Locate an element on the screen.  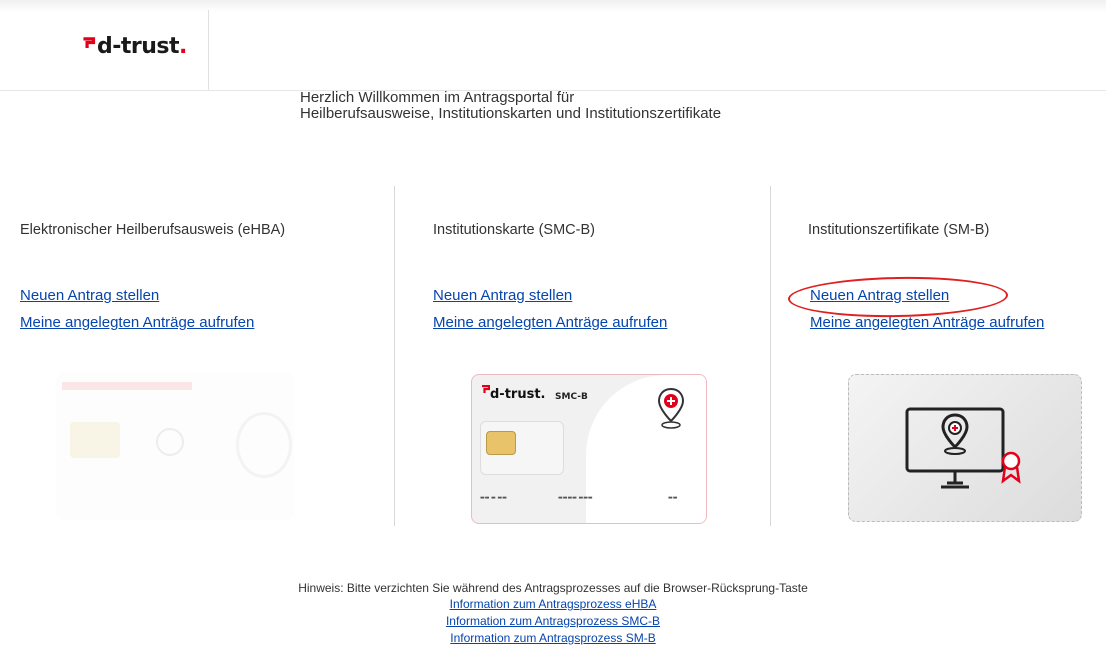
highlight-circle is located at coordinates (898, 297).